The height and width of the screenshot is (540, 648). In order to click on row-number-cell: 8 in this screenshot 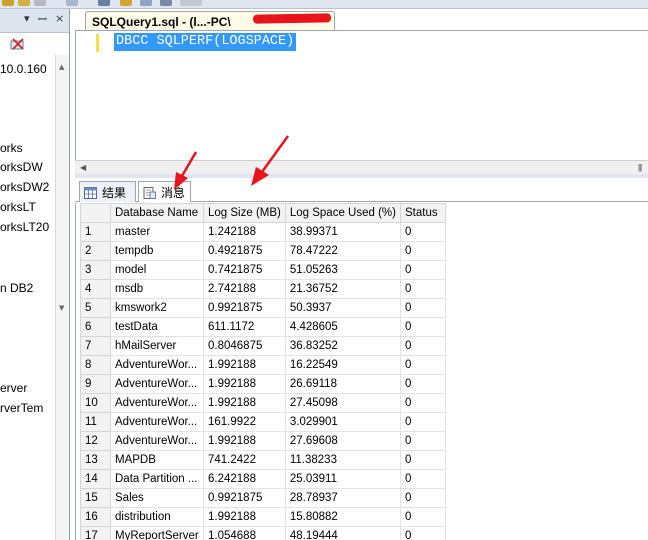, I will do `click(95, 365)`.